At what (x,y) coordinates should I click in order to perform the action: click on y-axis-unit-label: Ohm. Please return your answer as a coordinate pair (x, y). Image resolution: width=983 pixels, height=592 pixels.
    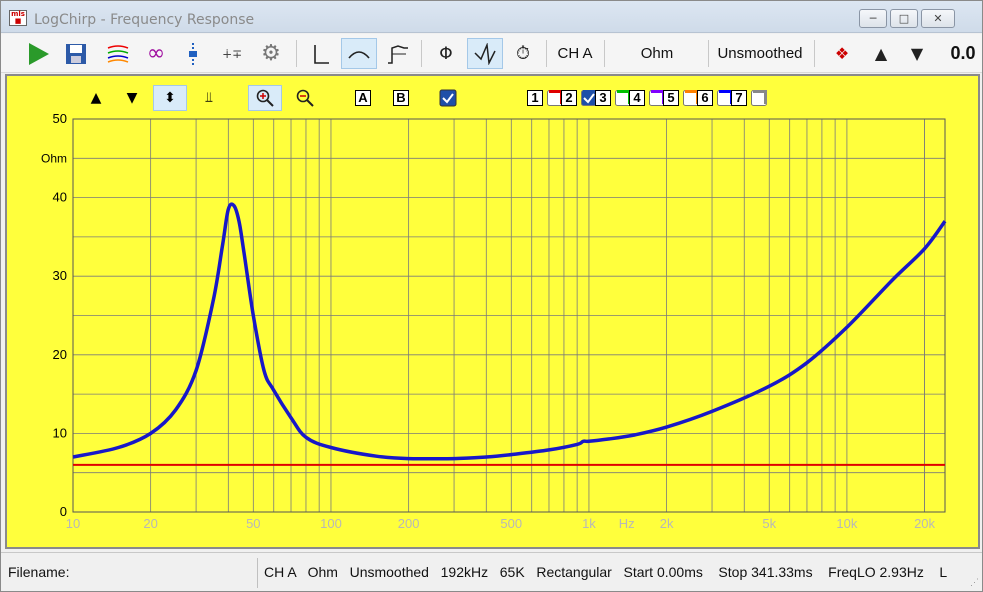
    Looking at the image, I should click on (54, 158).